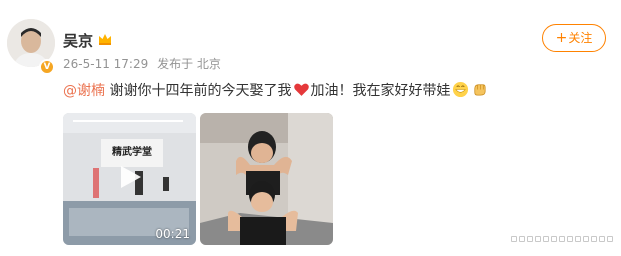 The image size is (621, 256). I want to click on username: 吴京, so click(78, 40).